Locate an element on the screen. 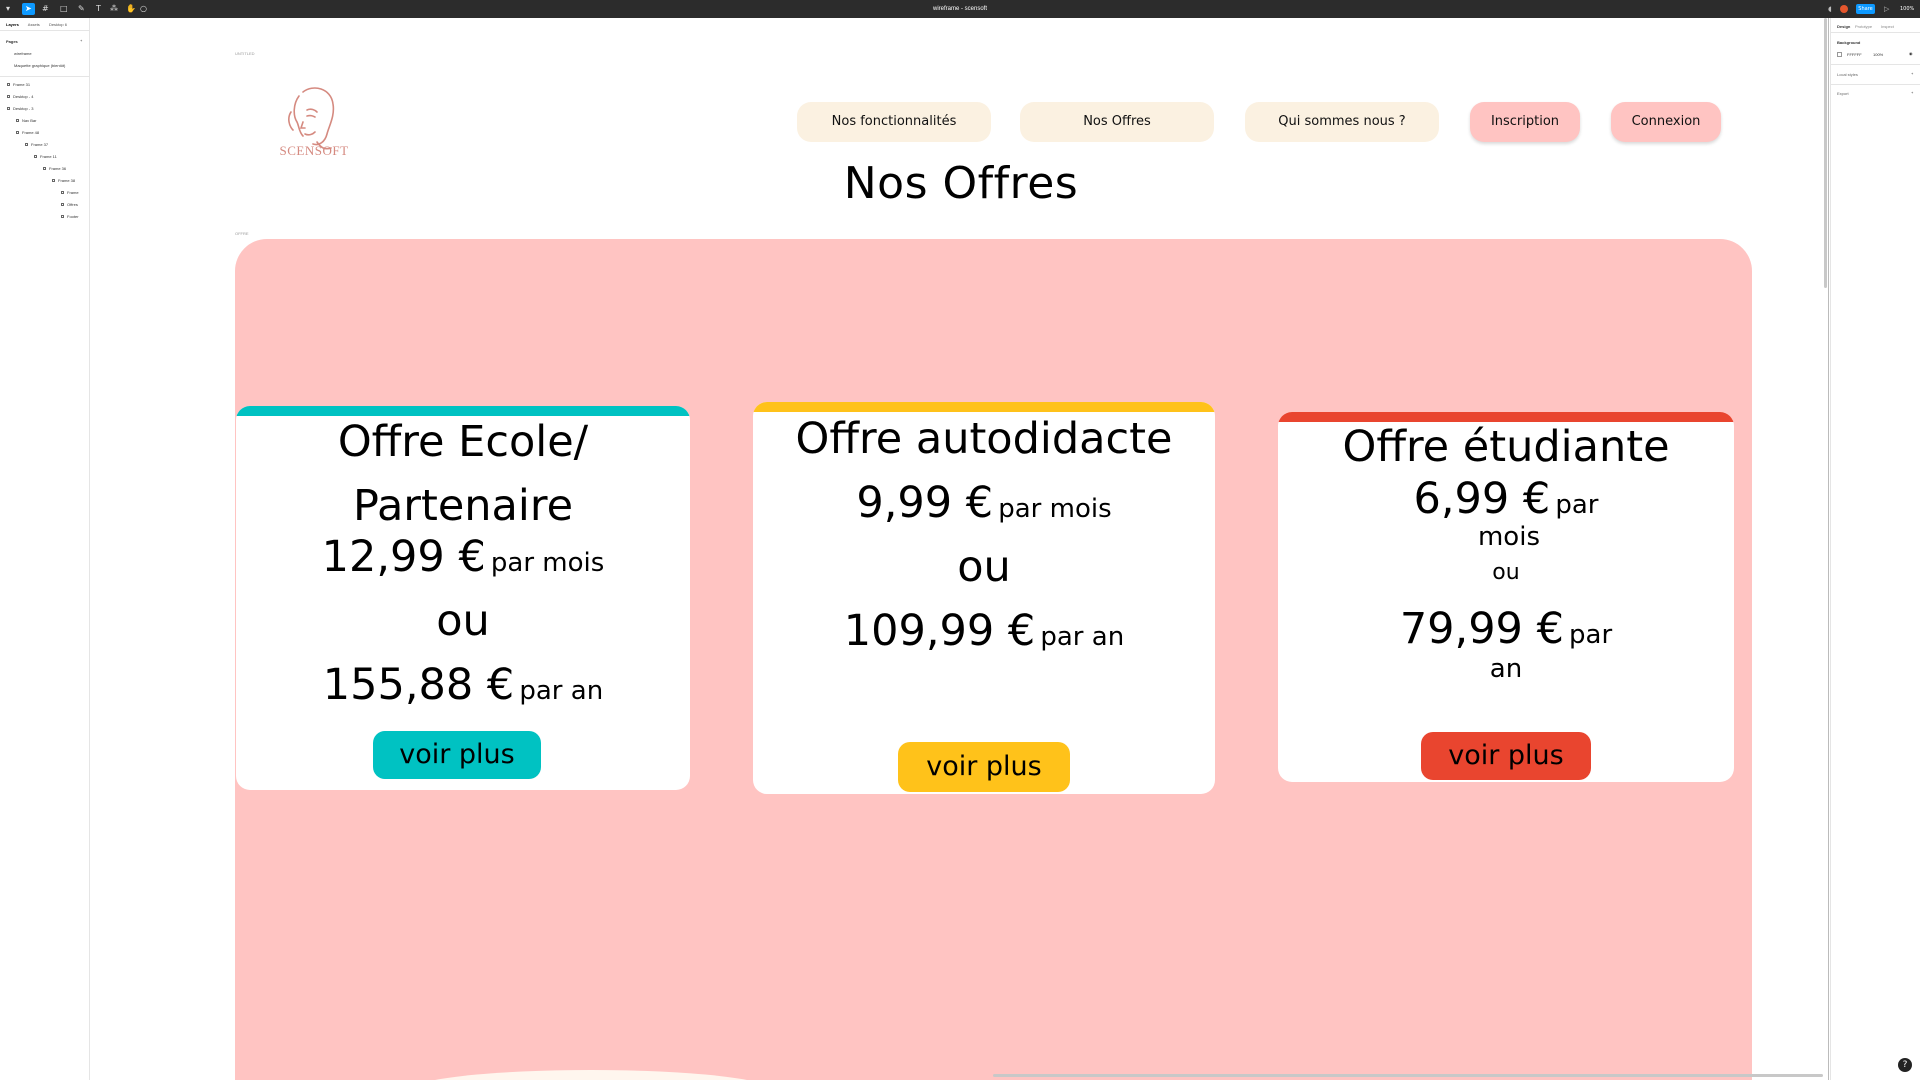 This screenshot has width=1920, height=1080. headphones-icon: ◖ is located at coordinates (1830, 9).